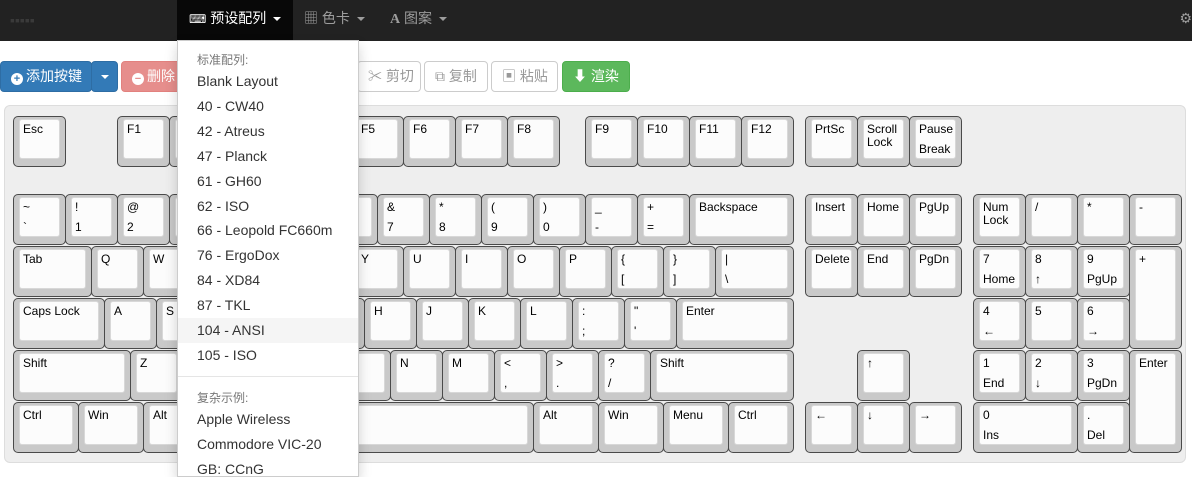 This screenshot has width=1192, height=477. I want to click on keycap: Home, so click(883, 219).